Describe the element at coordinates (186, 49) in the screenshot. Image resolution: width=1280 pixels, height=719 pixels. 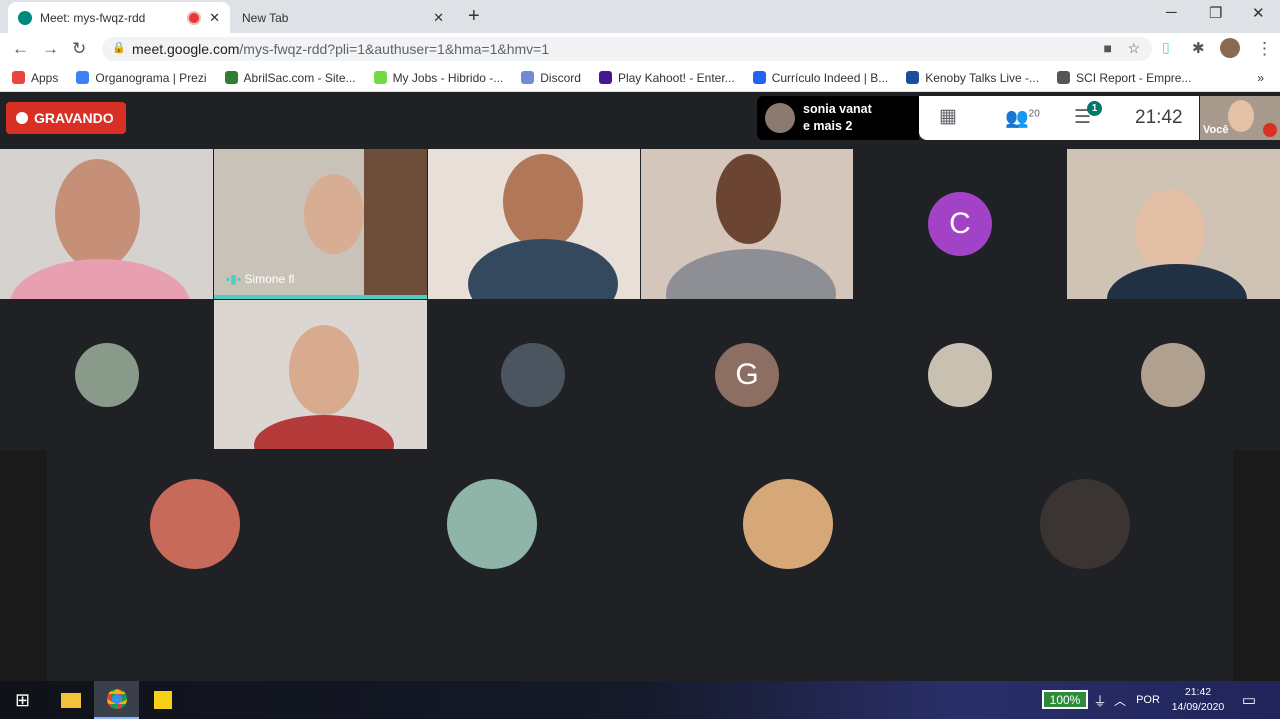
I see `url-host: meet.google.com` at that location.